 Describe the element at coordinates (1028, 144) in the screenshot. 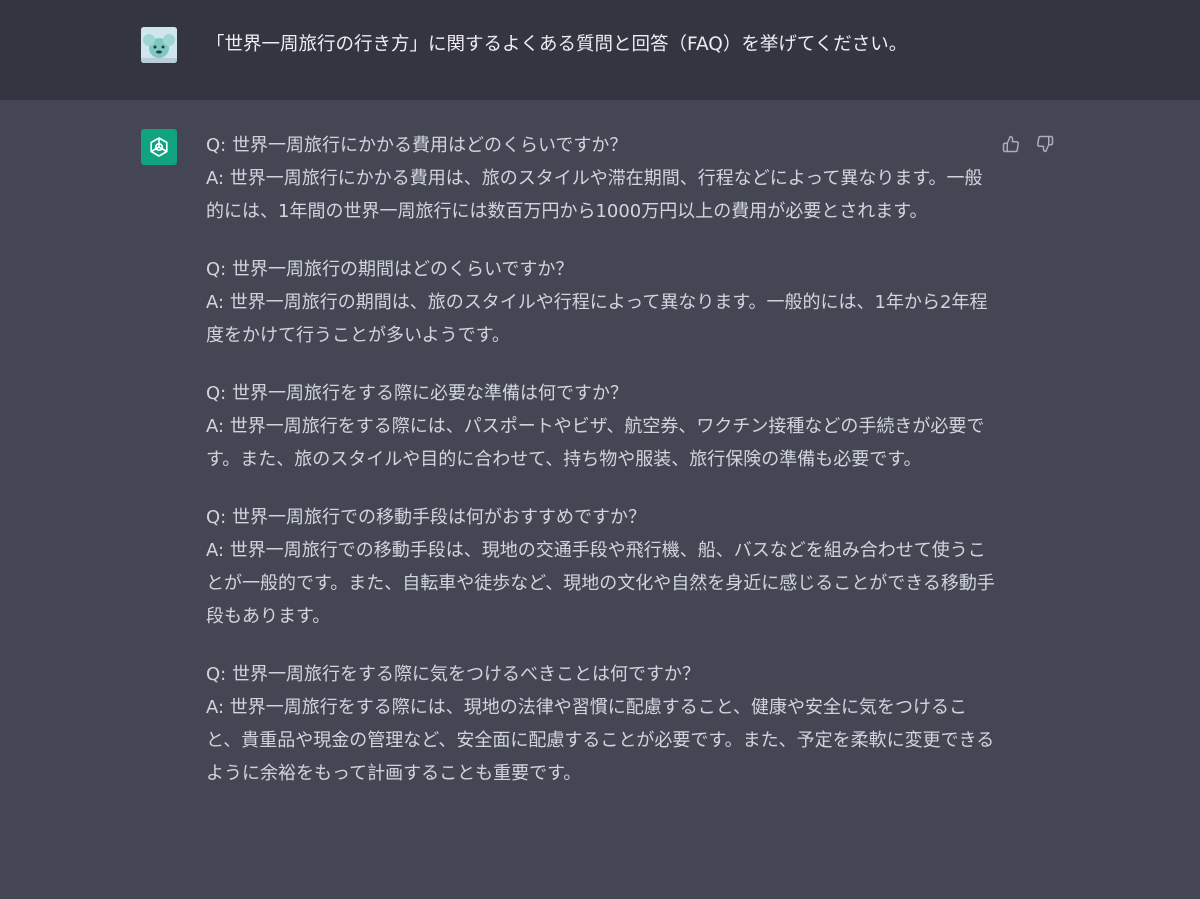

I see `feedback-buttons` at that location.